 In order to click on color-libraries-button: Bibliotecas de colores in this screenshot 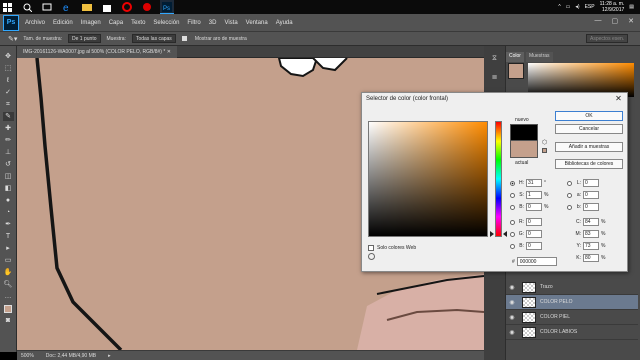, I will do `click(589, 164)`.